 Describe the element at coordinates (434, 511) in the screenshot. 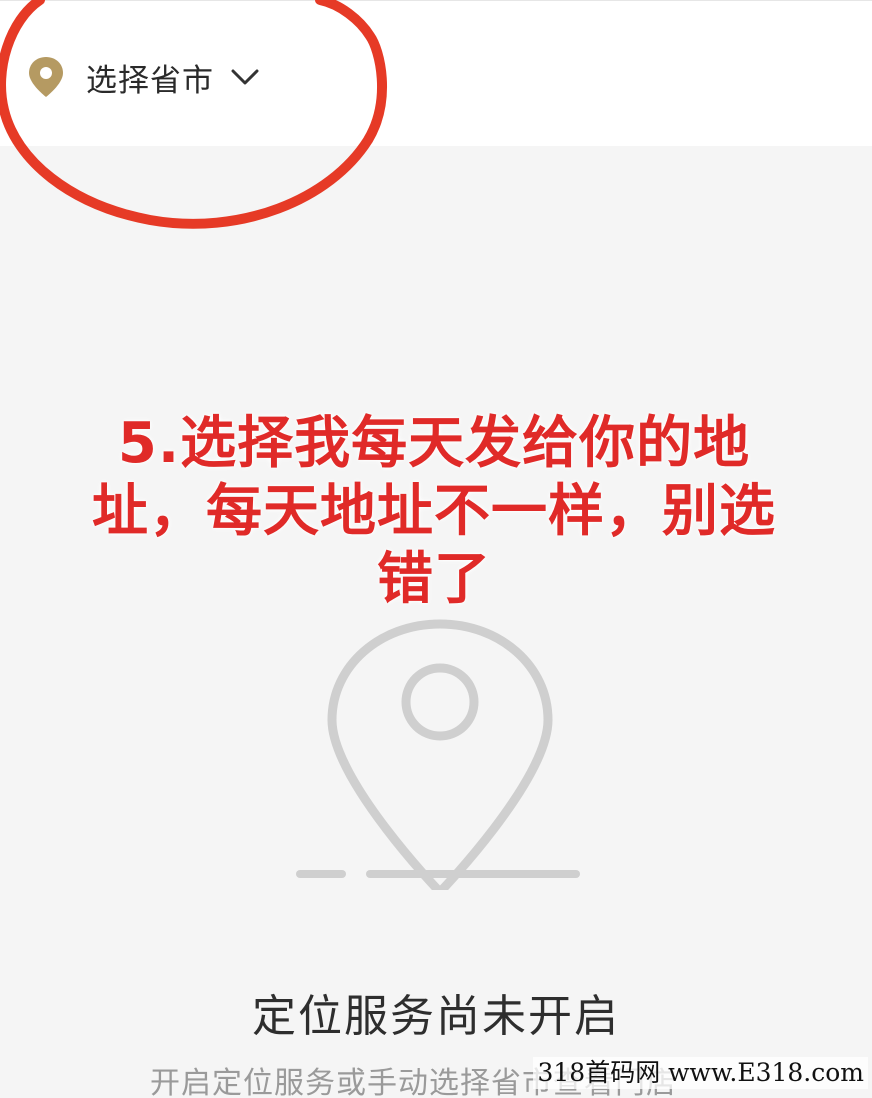

I see `annotation-instruction: 5.选择我每天发给你的地址，每天地址不一样，别选错了` at that location.